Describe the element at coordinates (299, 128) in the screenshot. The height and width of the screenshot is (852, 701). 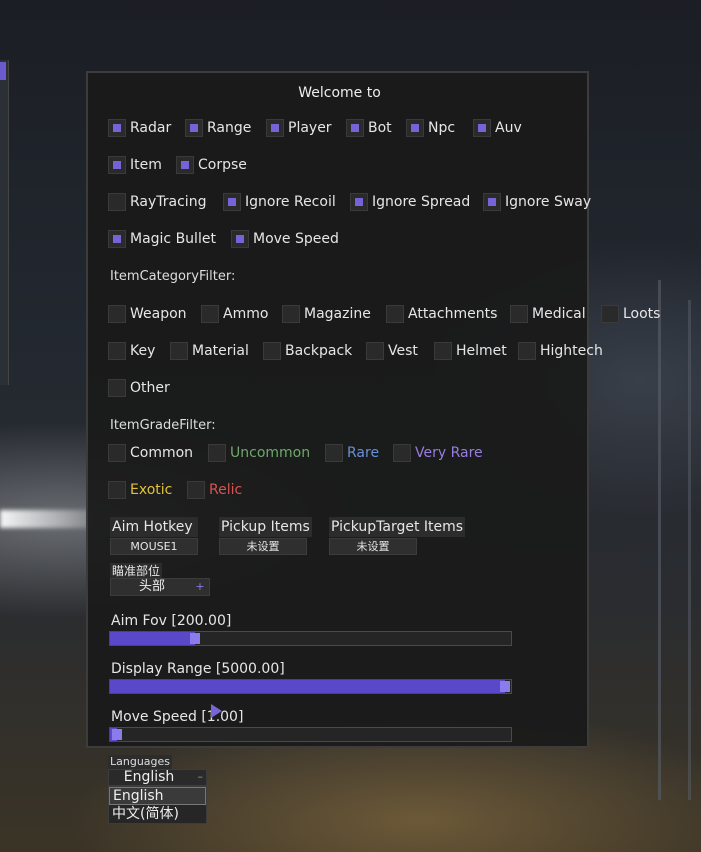
I see `player-checkbox: Player` at that location.